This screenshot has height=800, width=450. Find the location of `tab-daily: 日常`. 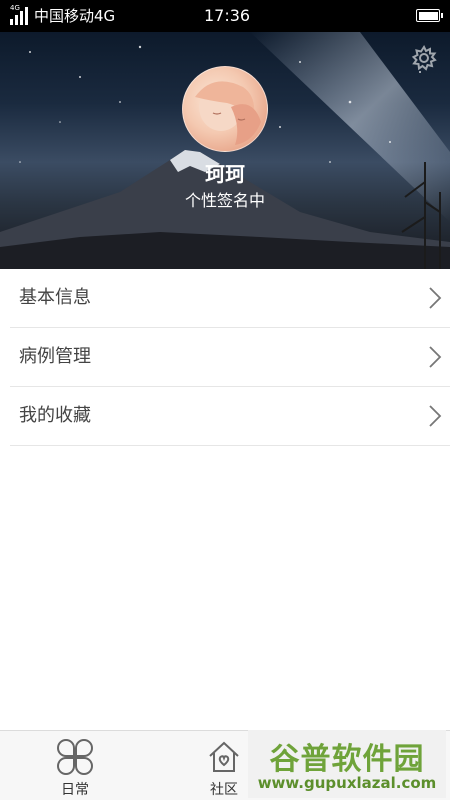

tab-daily: 日常 is located at coordinates (75, 765).